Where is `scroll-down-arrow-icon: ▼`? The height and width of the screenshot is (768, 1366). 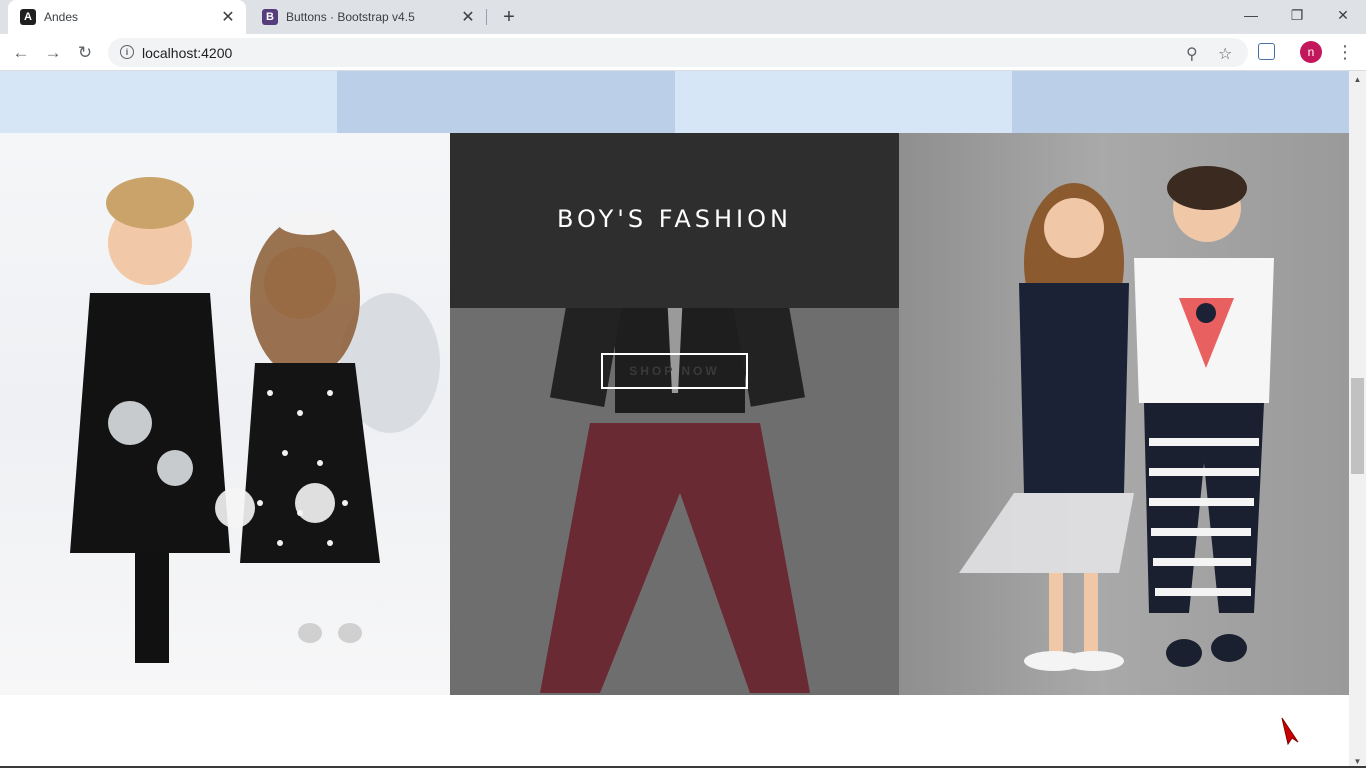
scroll-down-arrow-icon: ▼ is located at coordinates (1357, 761).